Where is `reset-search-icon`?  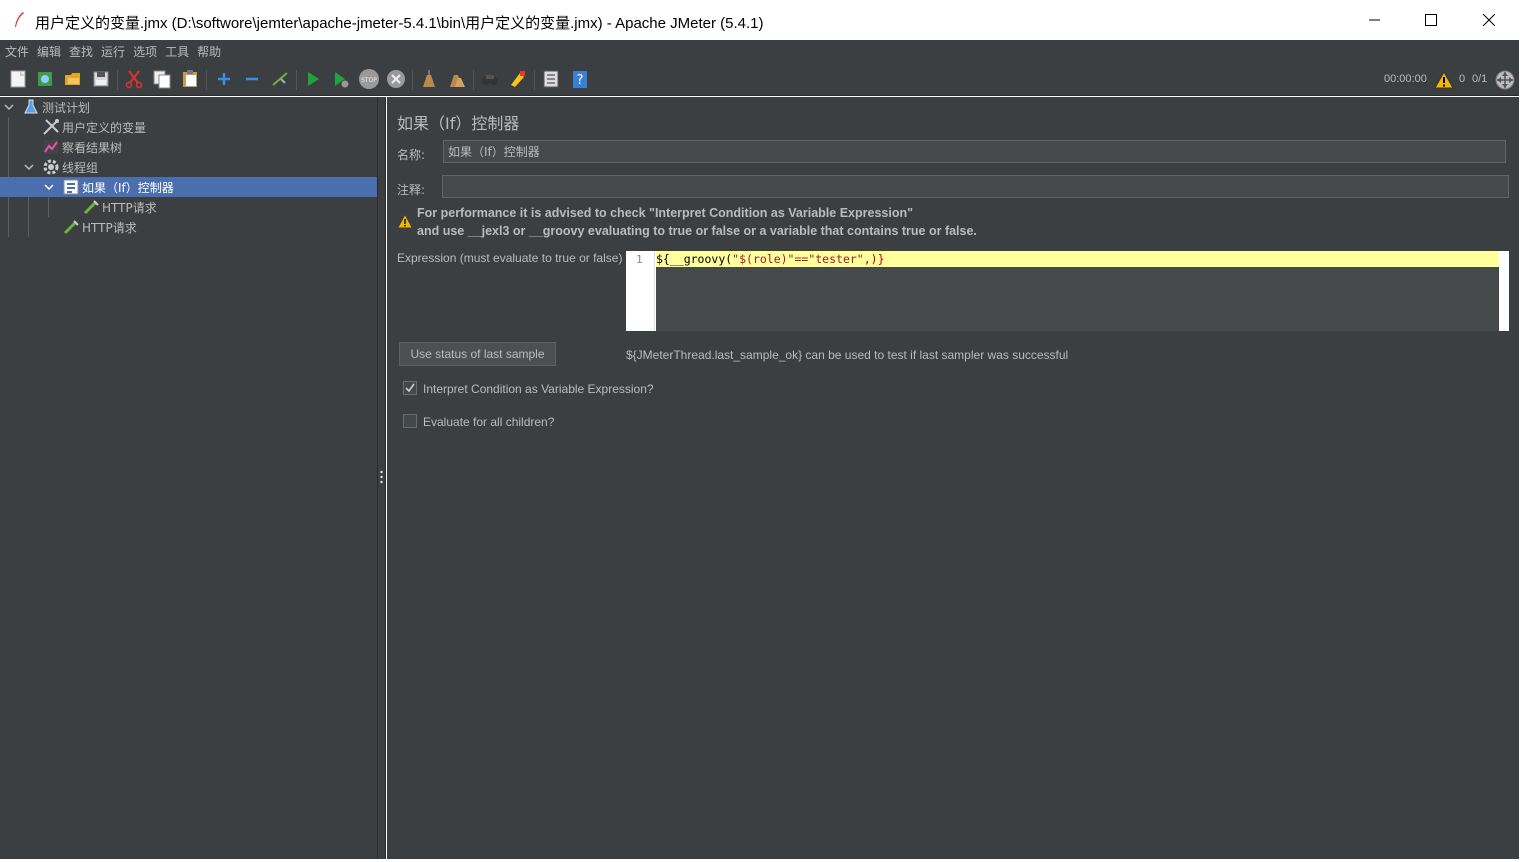 reset-search-icon is located at coordinates (518, 79).